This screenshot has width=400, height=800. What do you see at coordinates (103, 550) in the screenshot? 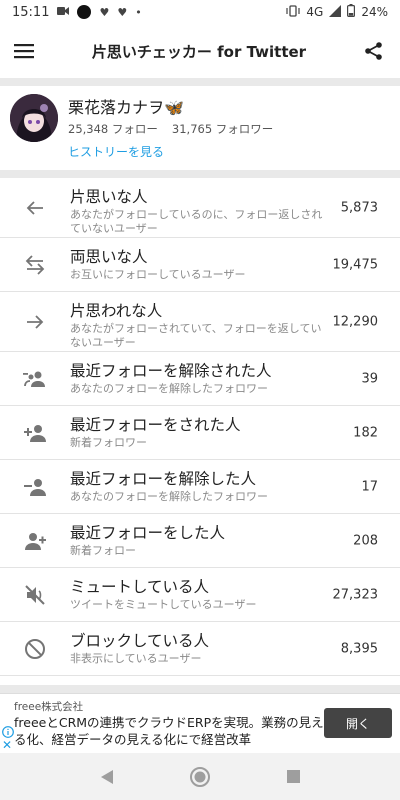
I see `list-item-desc: 新着フォロー` at bounding box center [103, 550].